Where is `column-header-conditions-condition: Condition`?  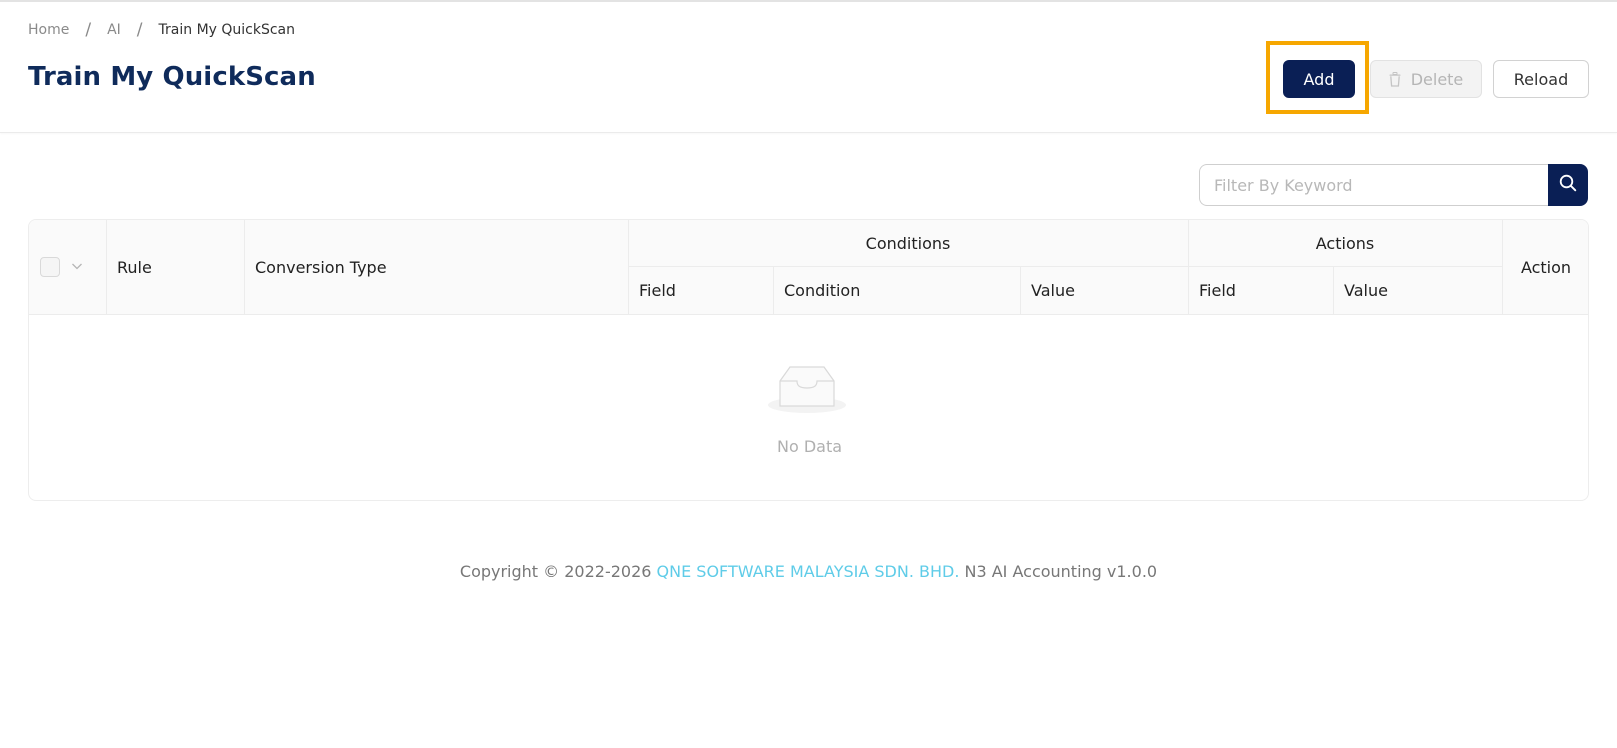
column-header-conditions-condition: Condition is located at coordinates (822, 290).